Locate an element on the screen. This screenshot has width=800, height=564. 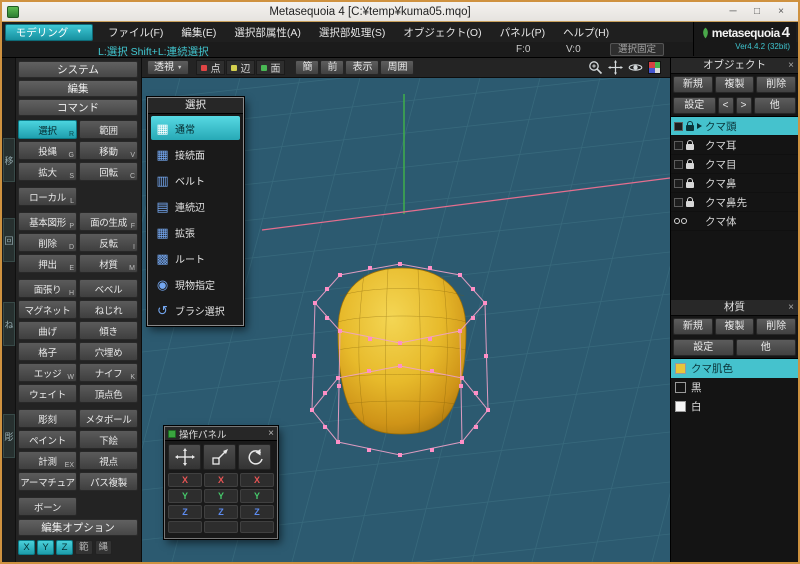
object-other-button: 他 is located at coordinates (774, 105).